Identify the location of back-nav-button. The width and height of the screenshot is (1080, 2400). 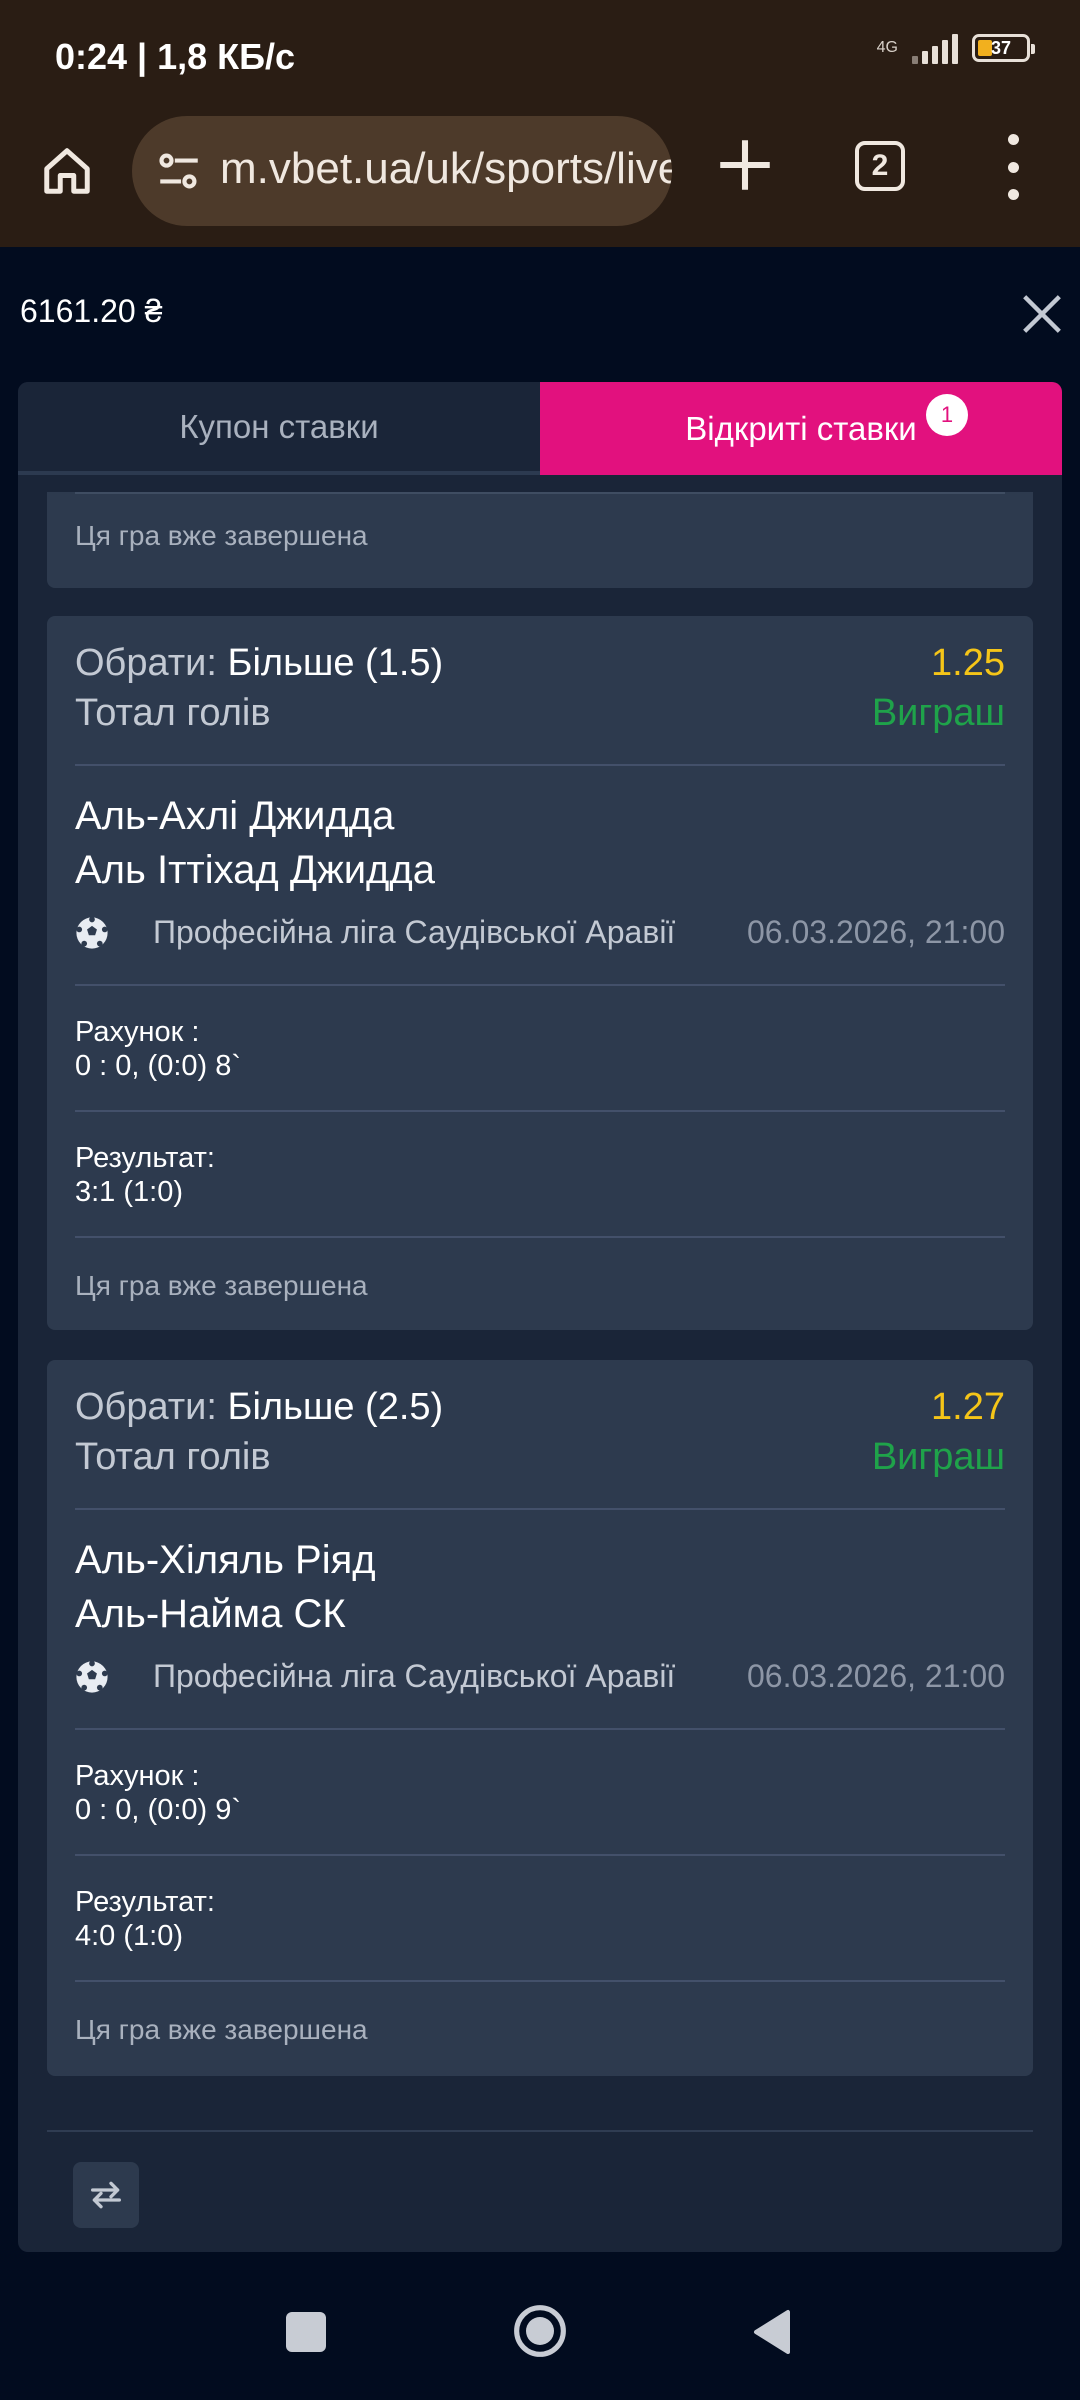
(772, 2332).